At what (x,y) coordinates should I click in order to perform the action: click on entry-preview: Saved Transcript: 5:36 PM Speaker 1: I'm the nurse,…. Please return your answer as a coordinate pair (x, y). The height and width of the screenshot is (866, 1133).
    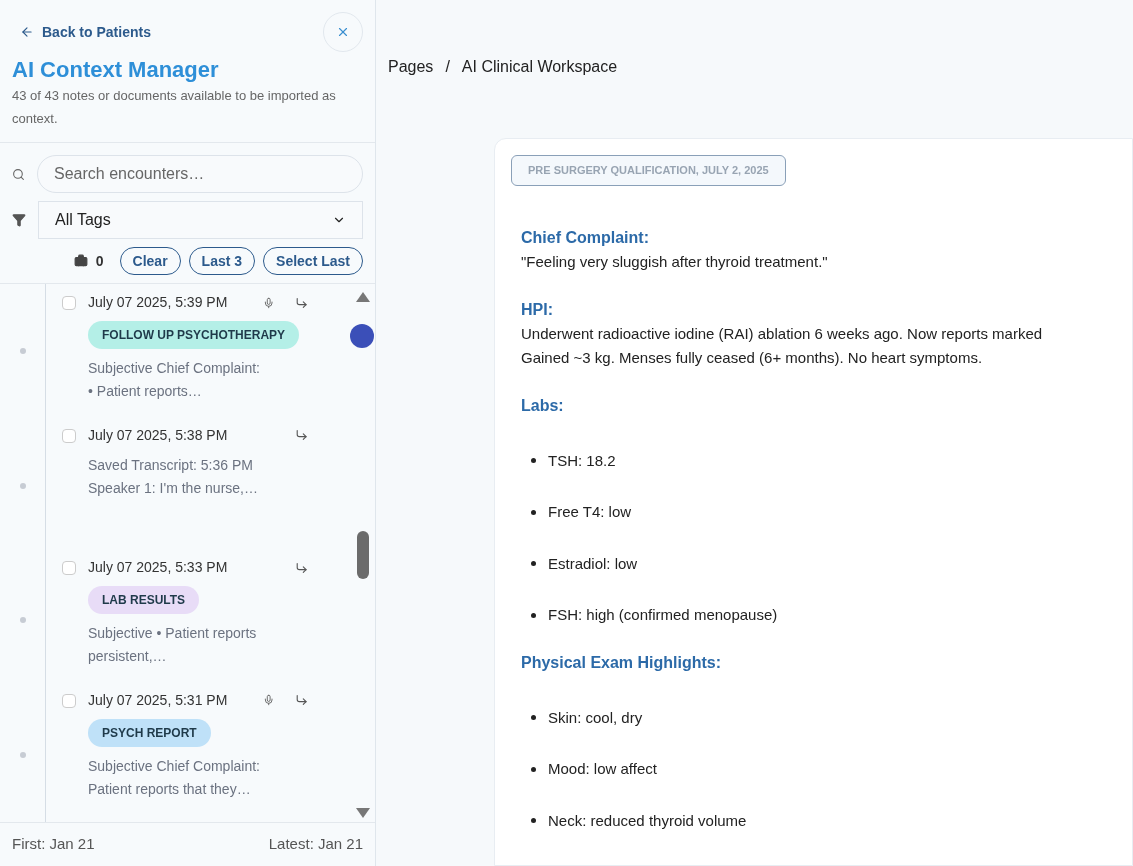
    Looking at the image, I should click on (173, 476).